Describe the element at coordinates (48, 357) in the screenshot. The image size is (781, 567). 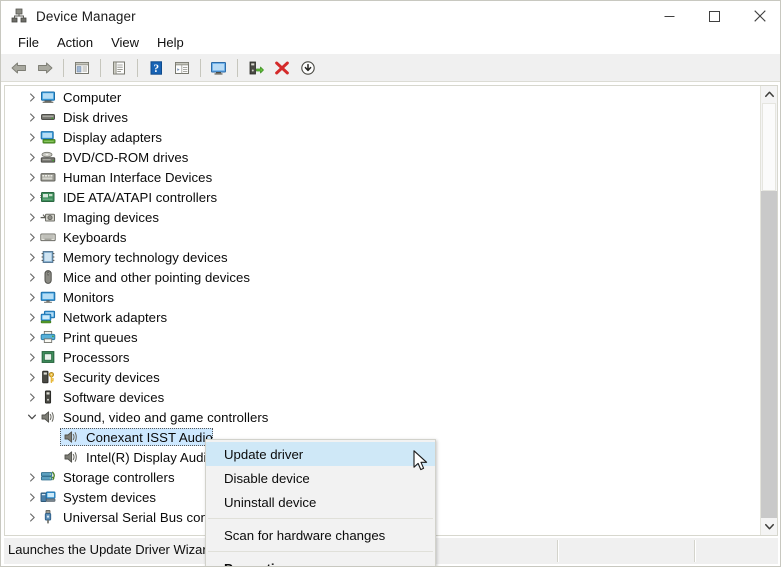
I see `processor-icon` at that location.